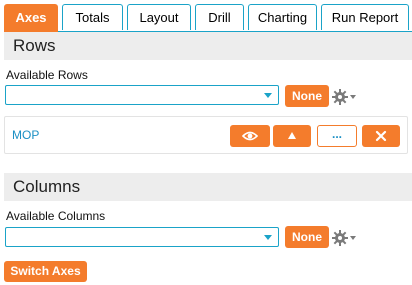  Describe the element at coordinates (142, 95) in the screenshot. I see `available-rows-select` at that location.